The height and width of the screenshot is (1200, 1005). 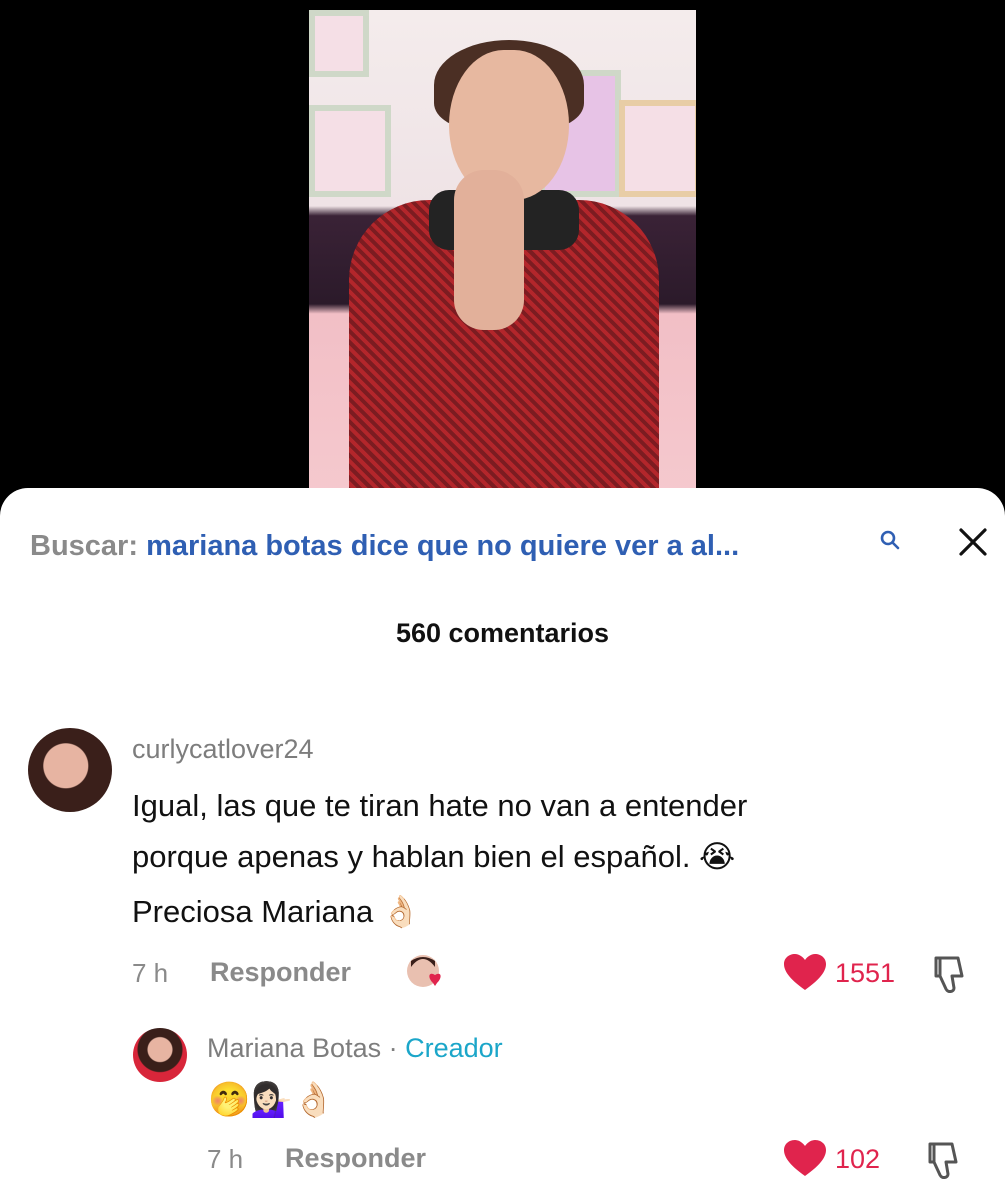 I want to click on reply-username: Mariana Botas, so click(x=294, y=1048).